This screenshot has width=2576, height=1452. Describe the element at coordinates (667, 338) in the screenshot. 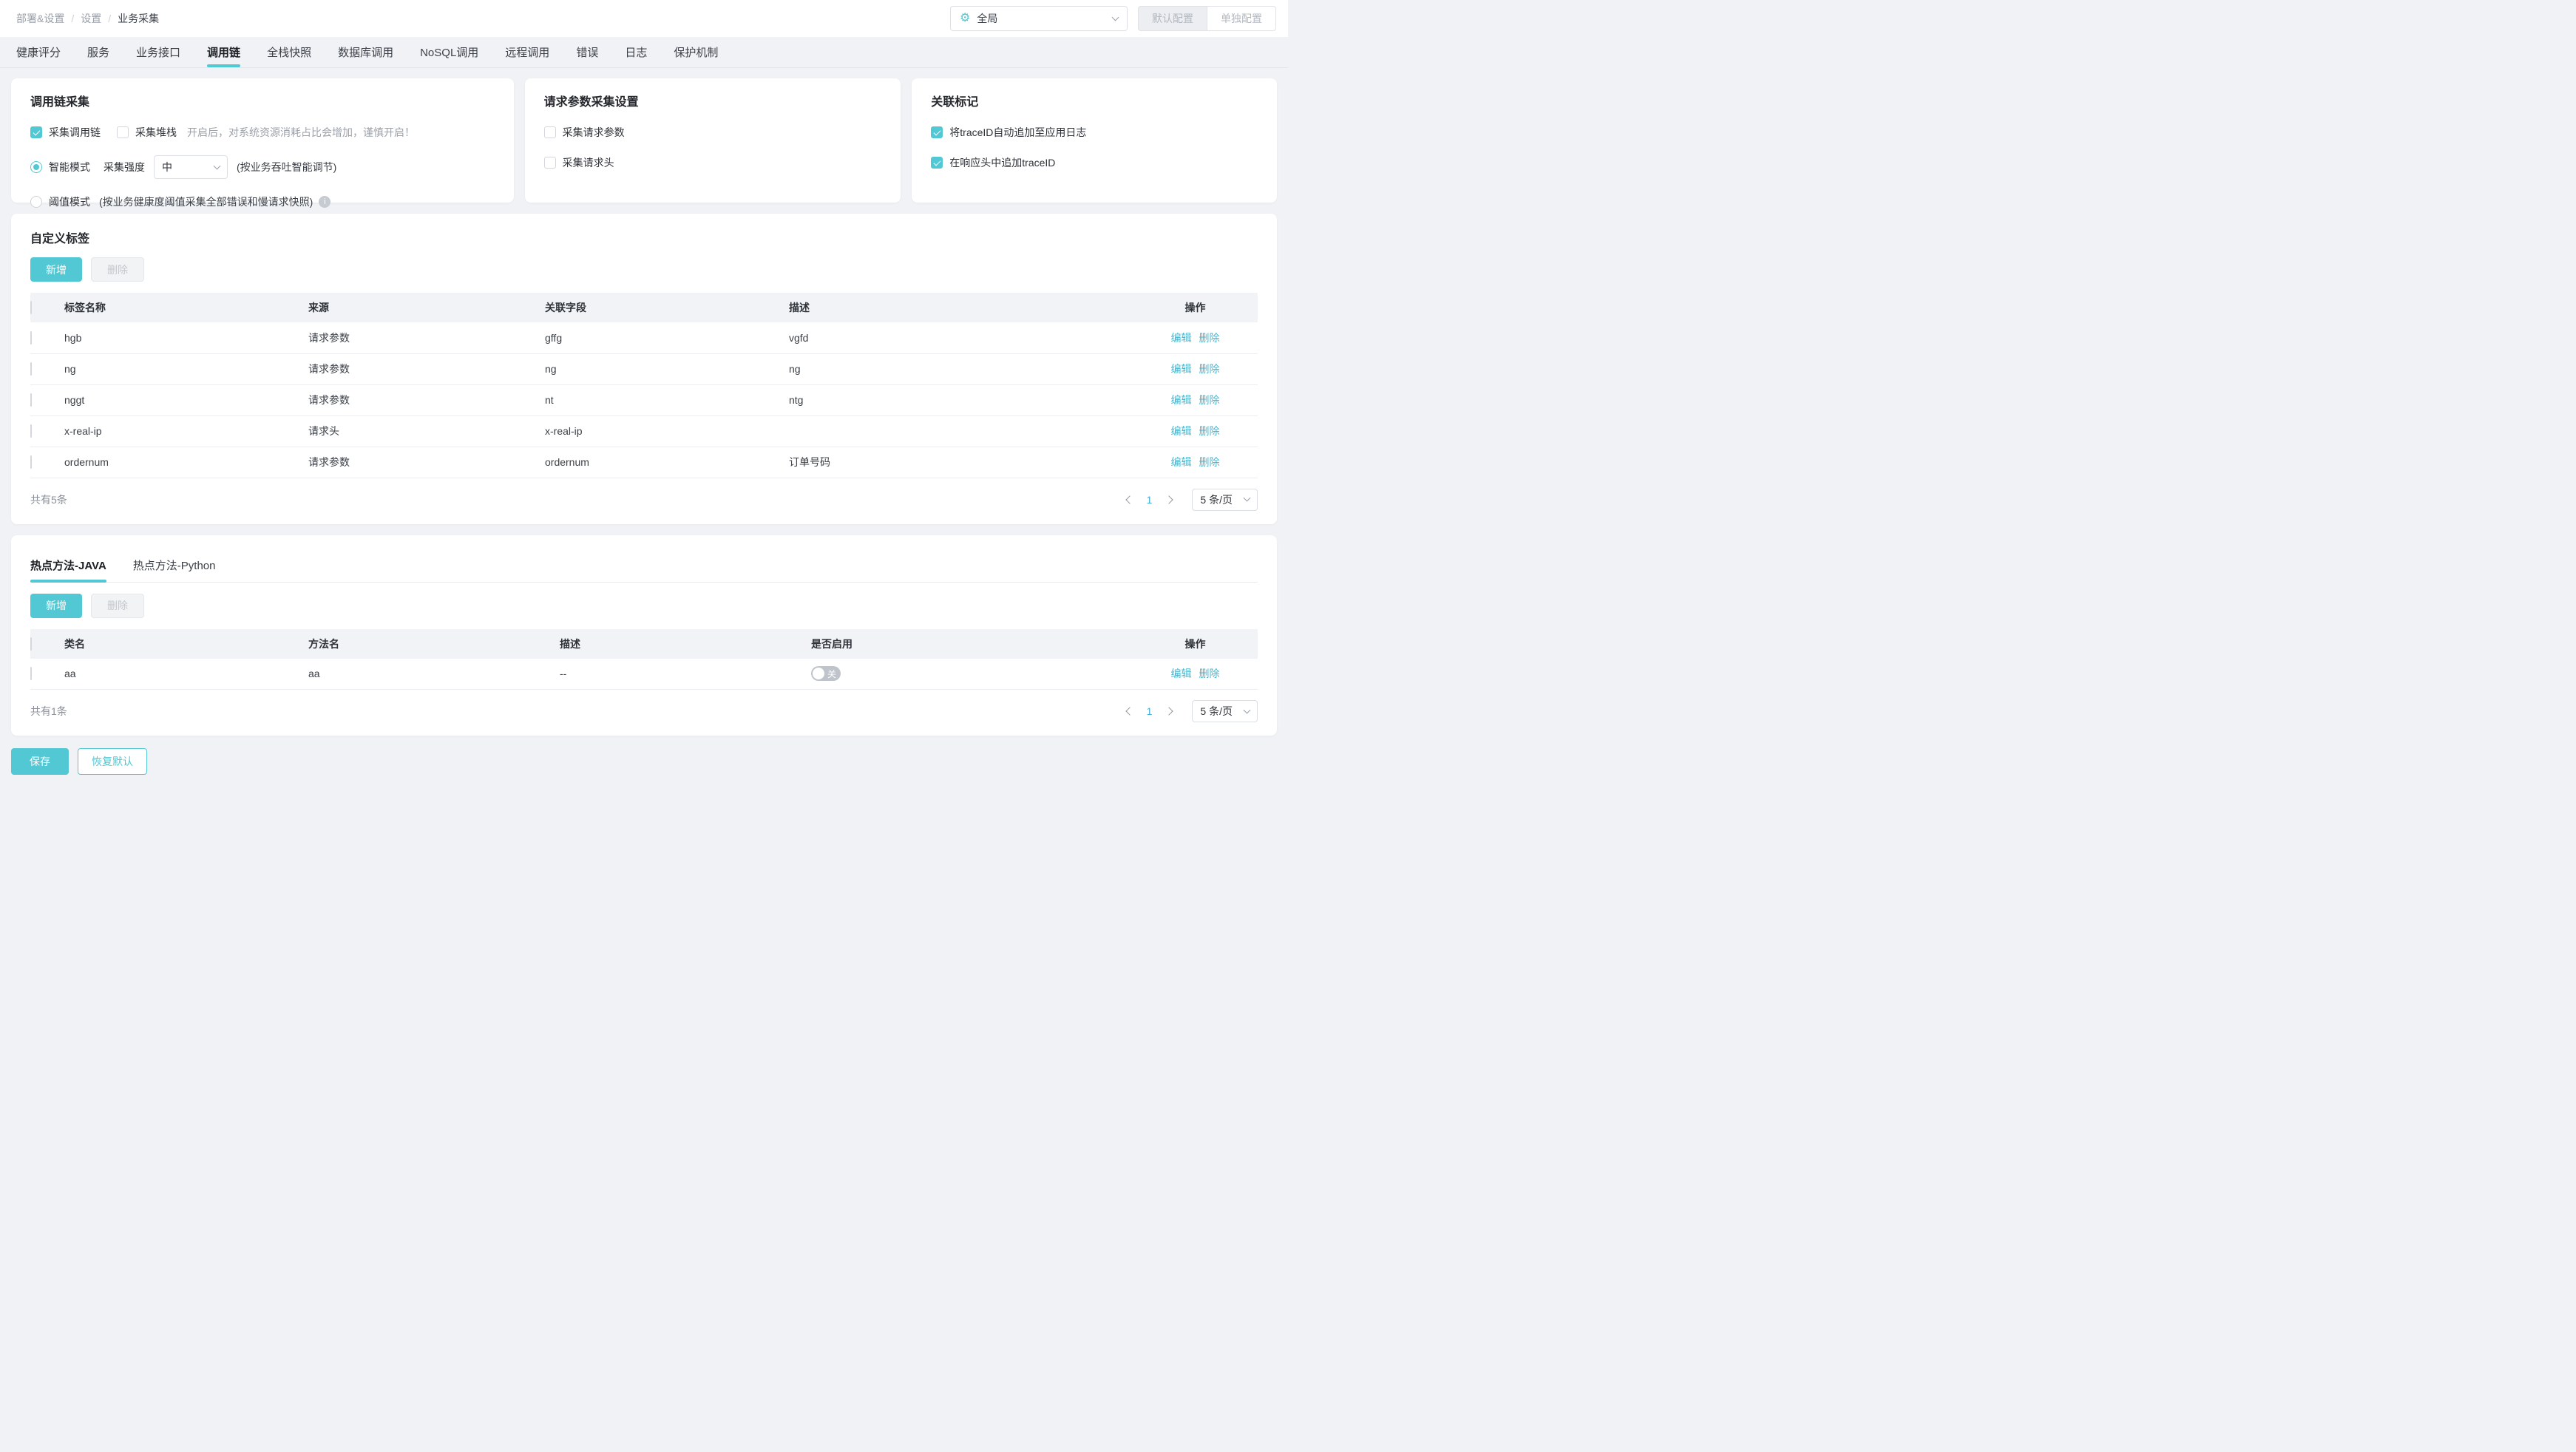

I see `cell-field: gffg` at that location.